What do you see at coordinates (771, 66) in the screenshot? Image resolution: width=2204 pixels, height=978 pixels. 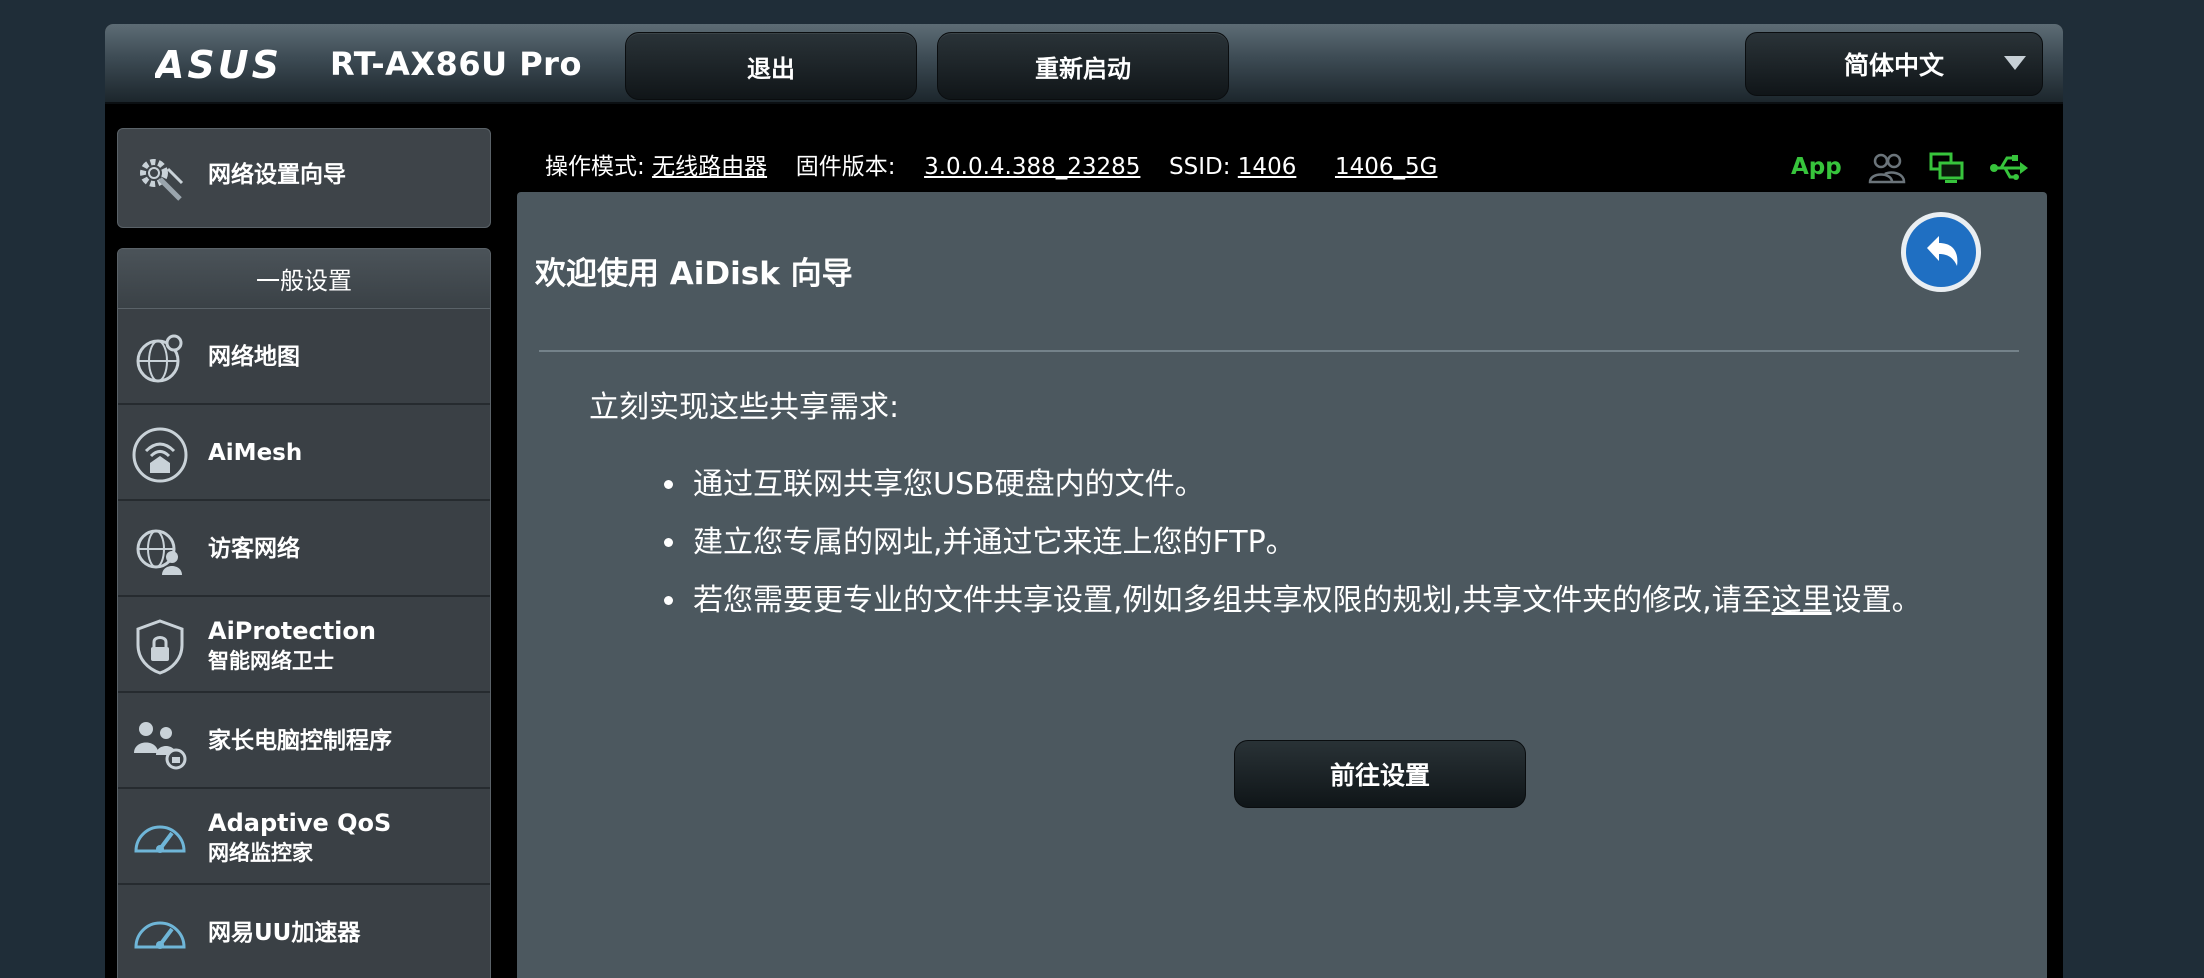 I see `logout-button: 退出` at bounding box center [771, 66].